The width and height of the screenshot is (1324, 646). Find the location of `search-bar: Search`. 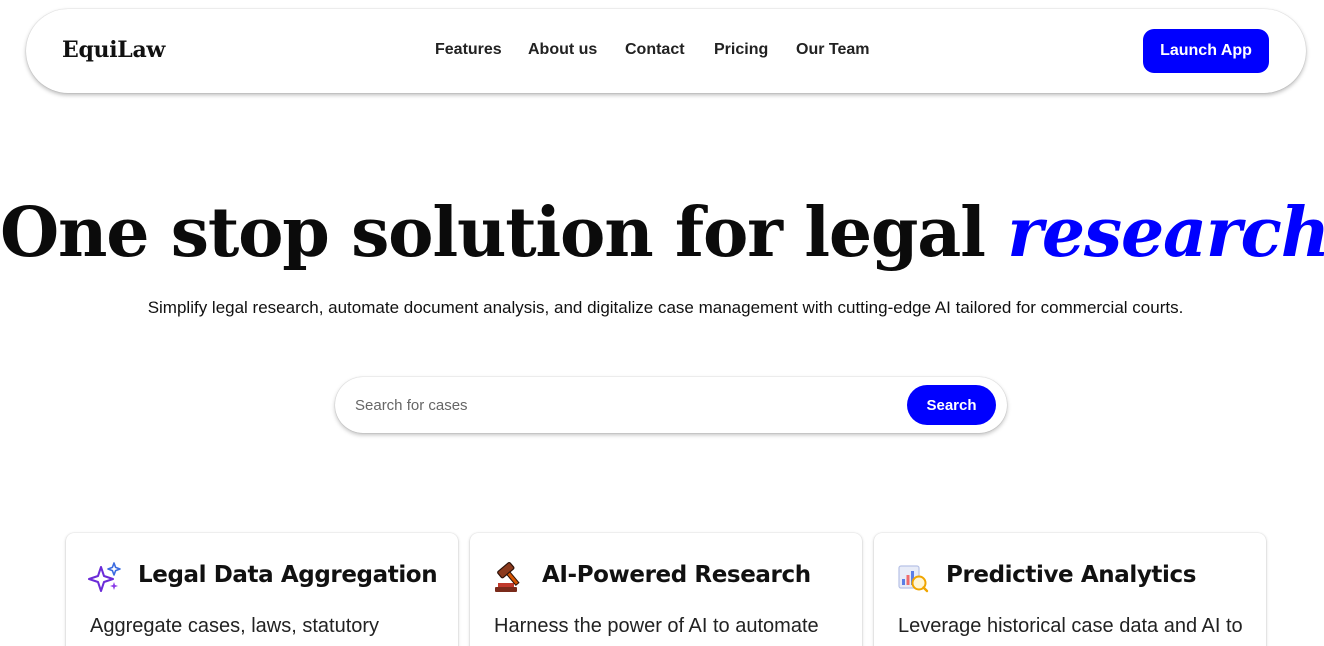

search-bar: Search is located at coordinates (671, 405).